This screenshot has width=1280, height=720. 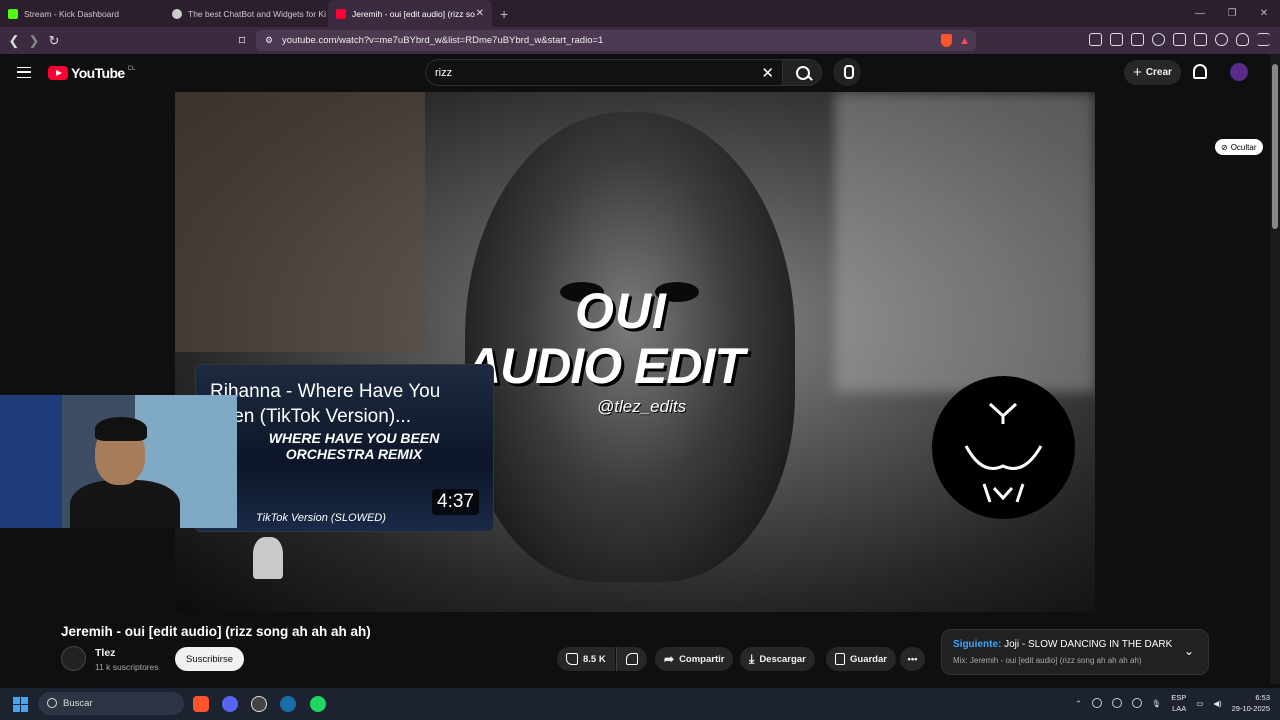 What do you see at coordinates (964, 41) in the screenshot?
I see `brave-rewards-icon: ▲` at bounding box center [964, 41].